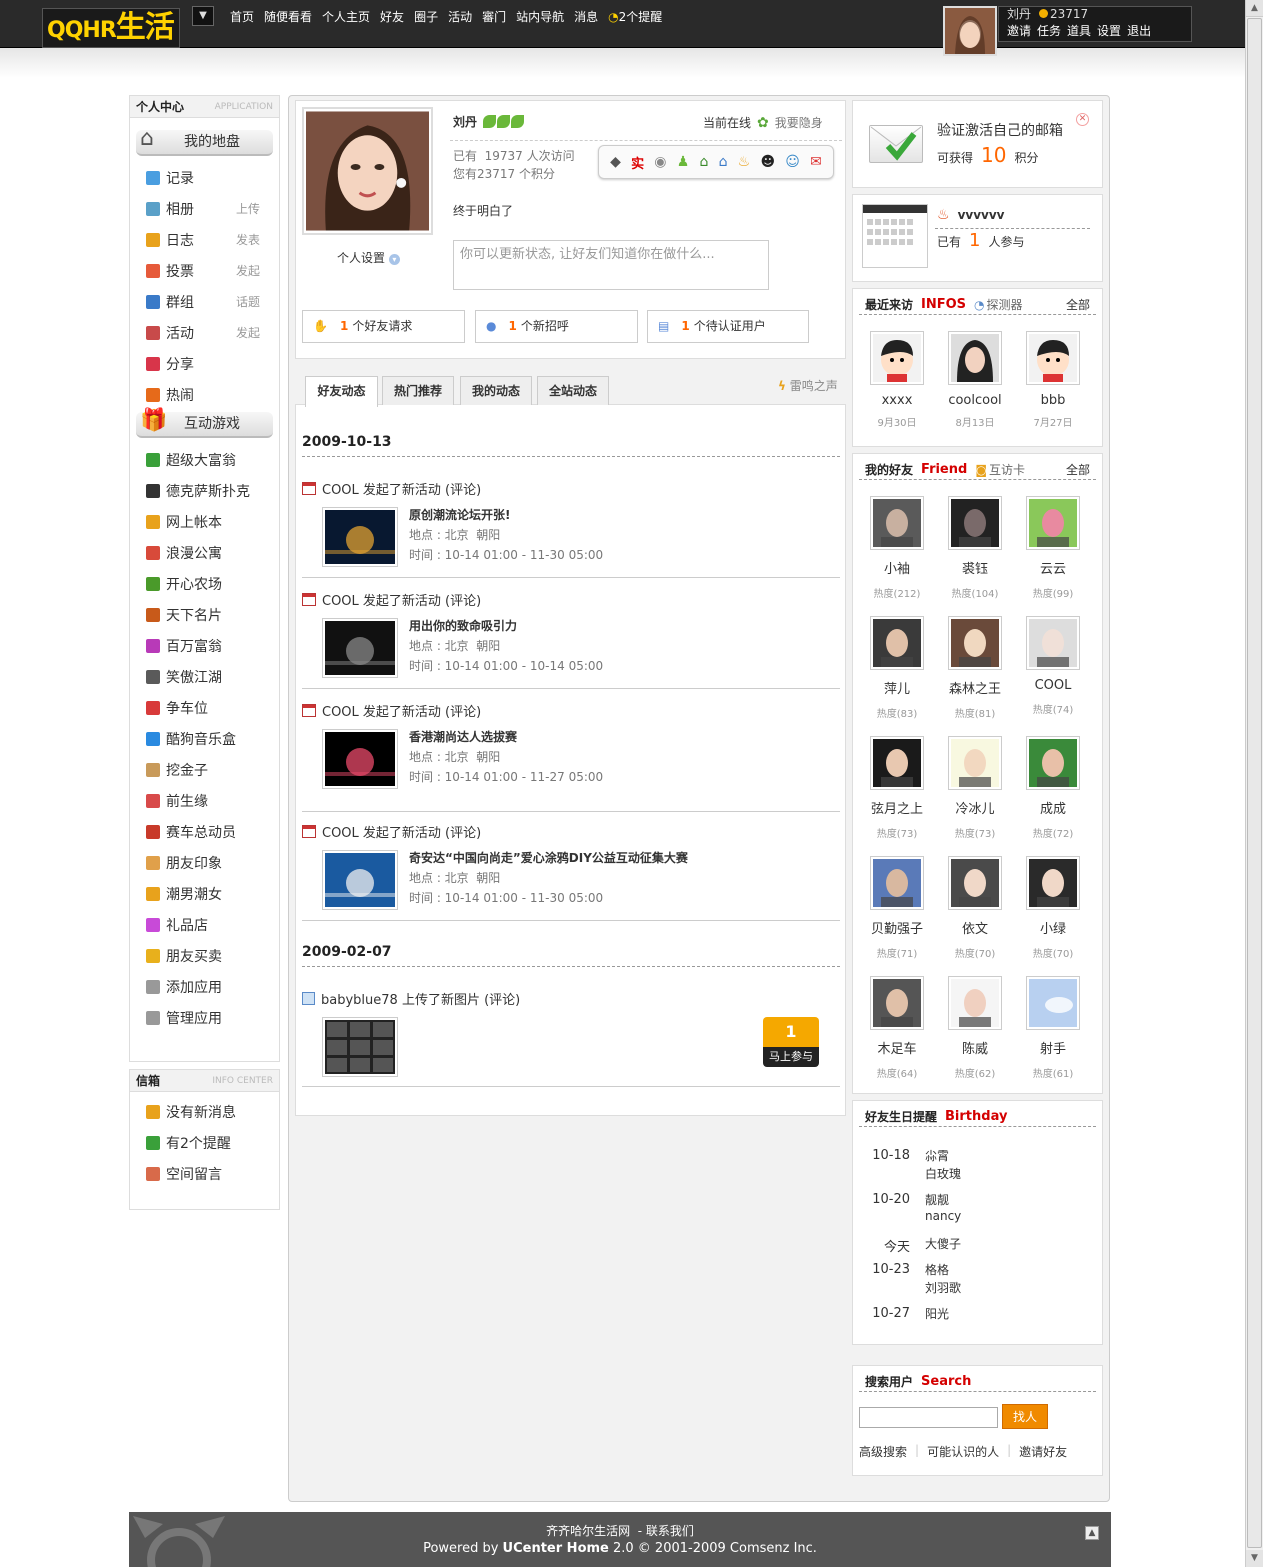 This screenshot has width=1263, height=1567. I want to click on friend-name: 云云, so click(1053, 567).